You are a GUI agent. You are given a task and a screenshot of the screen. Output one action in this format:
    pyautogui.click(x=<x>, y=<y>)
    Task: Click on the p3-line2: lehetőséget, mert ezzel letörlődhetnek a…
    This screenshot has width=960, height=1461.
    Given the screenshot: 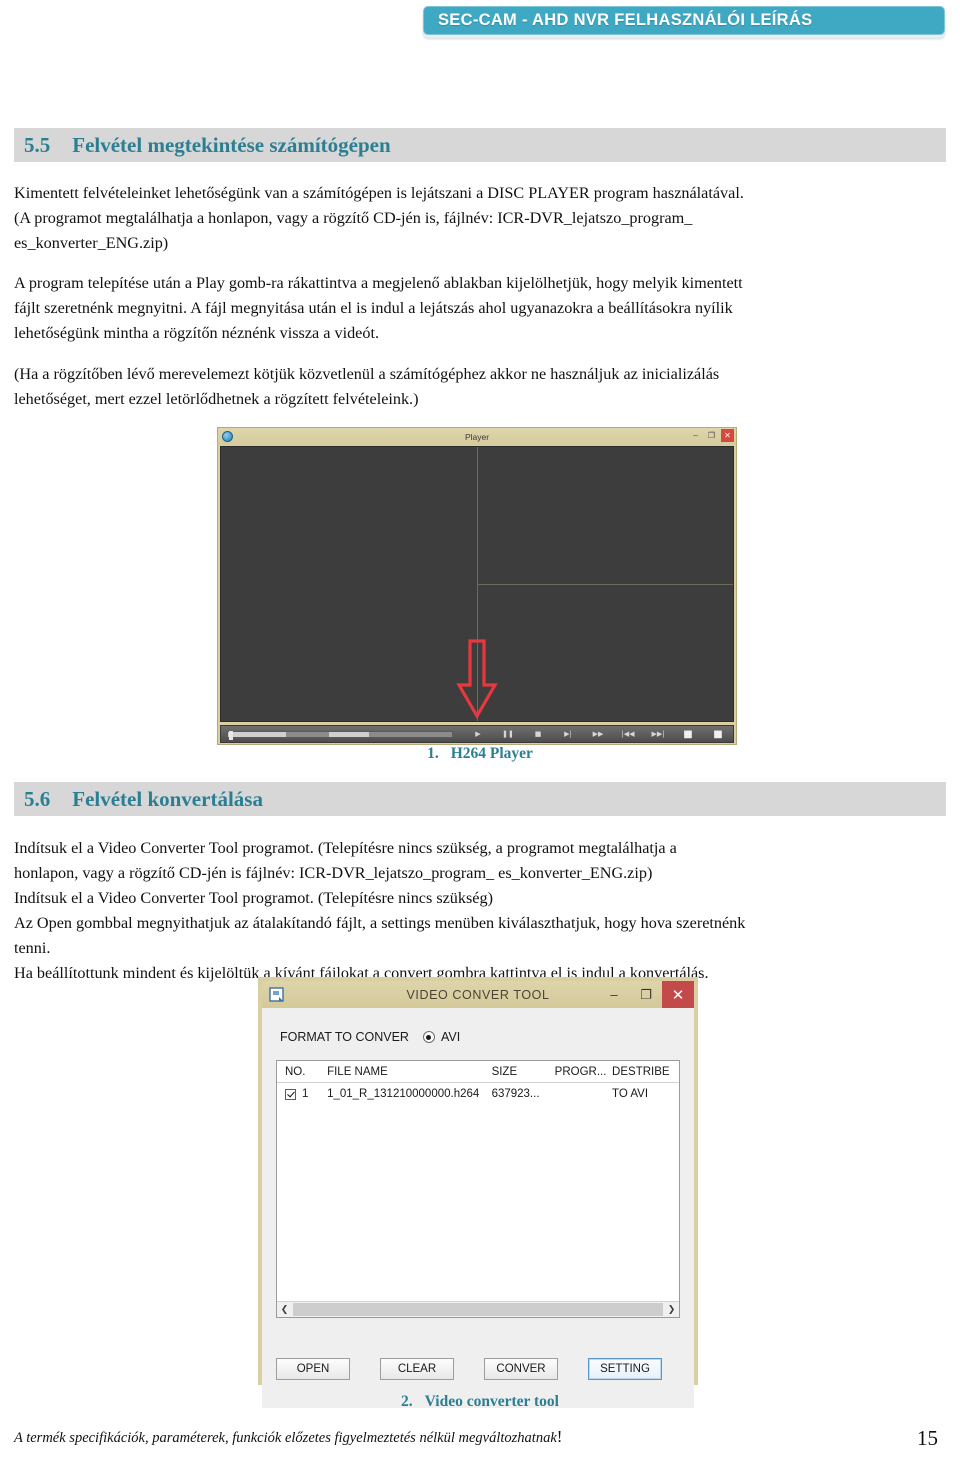 What is the action you would take?
    pyautogui.click(x=216, y=399)
    